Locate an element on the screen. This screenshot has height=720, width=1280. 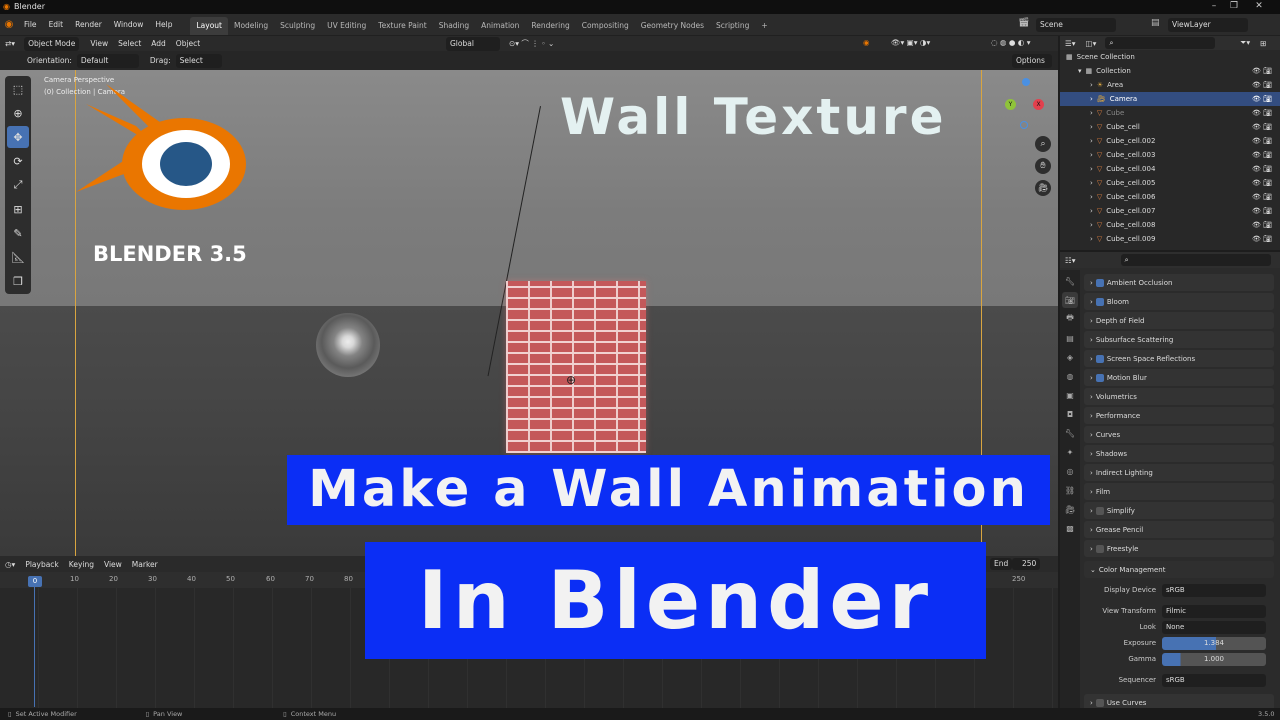
filter-icon: ⏷▾ is located at coordinates (1245, 43).